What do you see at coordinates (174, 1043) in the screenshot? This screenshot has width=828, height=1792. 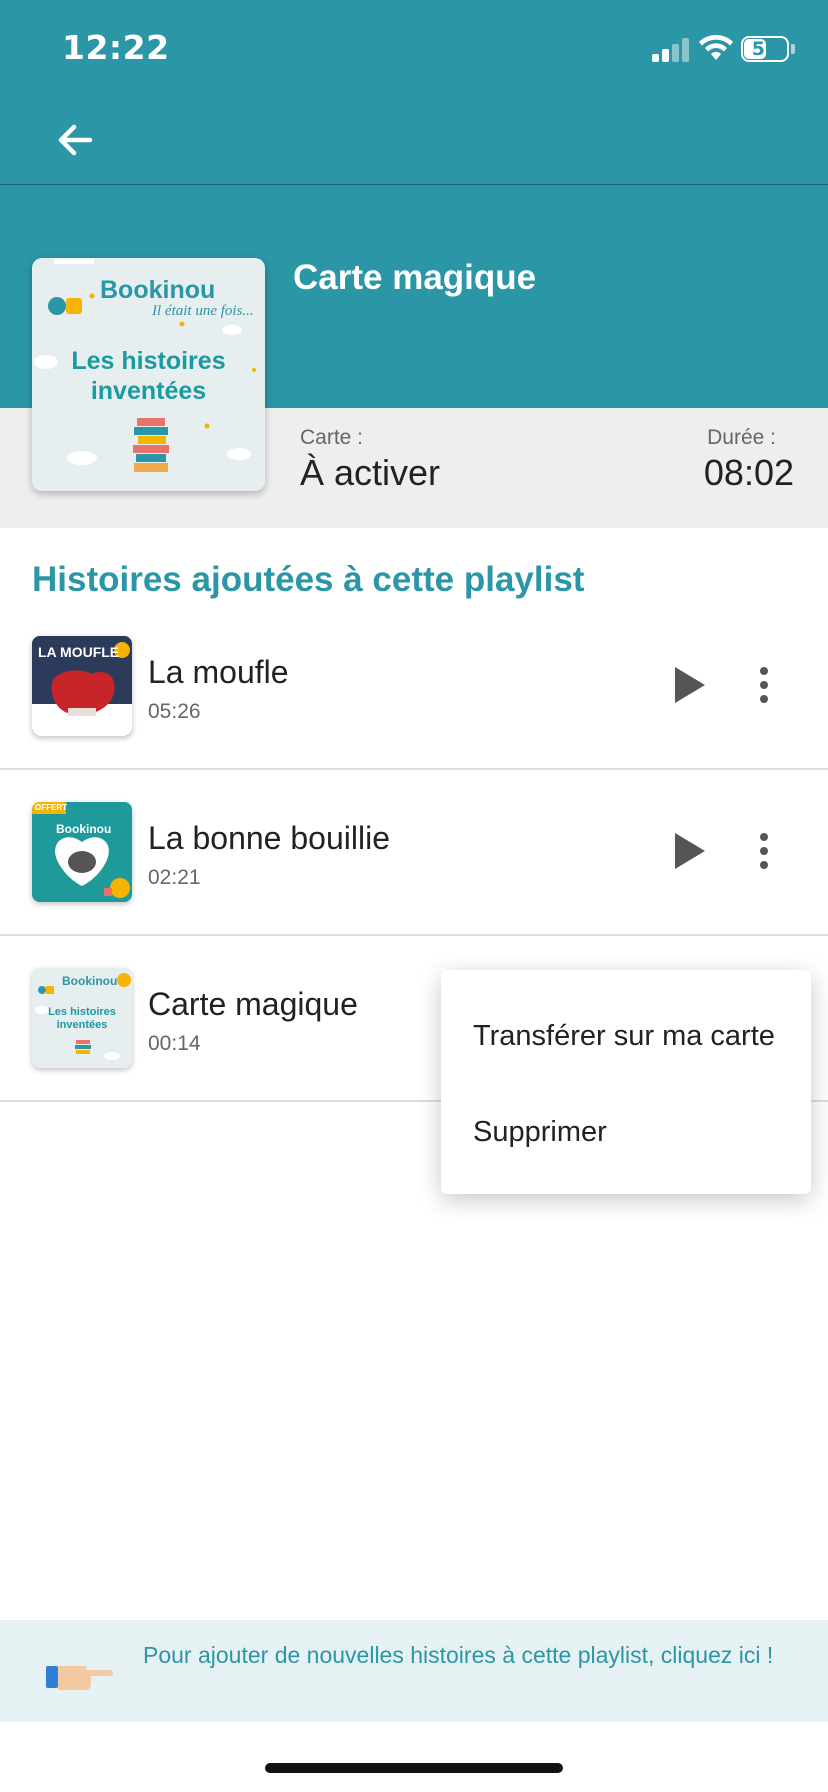 I see `story-duration: 00:14` at bounding box center [174, 1043].